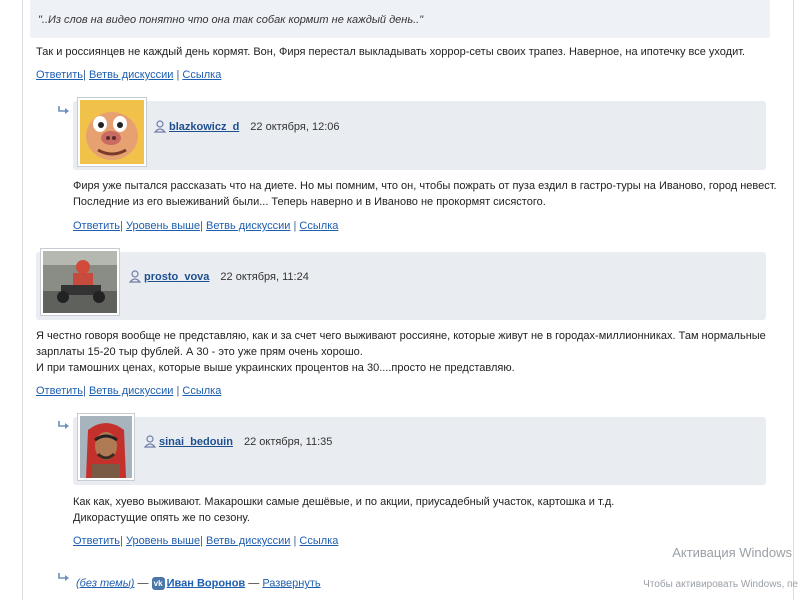 The width and height of the screenshot is (800, 600). Describe the element at coordinates (196, 442) in the screenshot. I see `username-link: sinai_bedouin` at that location.